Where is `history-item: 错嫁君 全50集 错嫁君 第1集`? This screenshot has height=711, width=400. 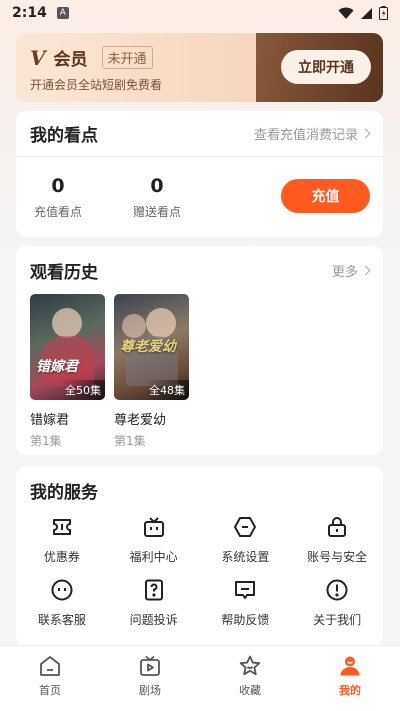 history-item: 错嫁君 全50集 错嫁君 第1集 is located at coordinates (67, 371).